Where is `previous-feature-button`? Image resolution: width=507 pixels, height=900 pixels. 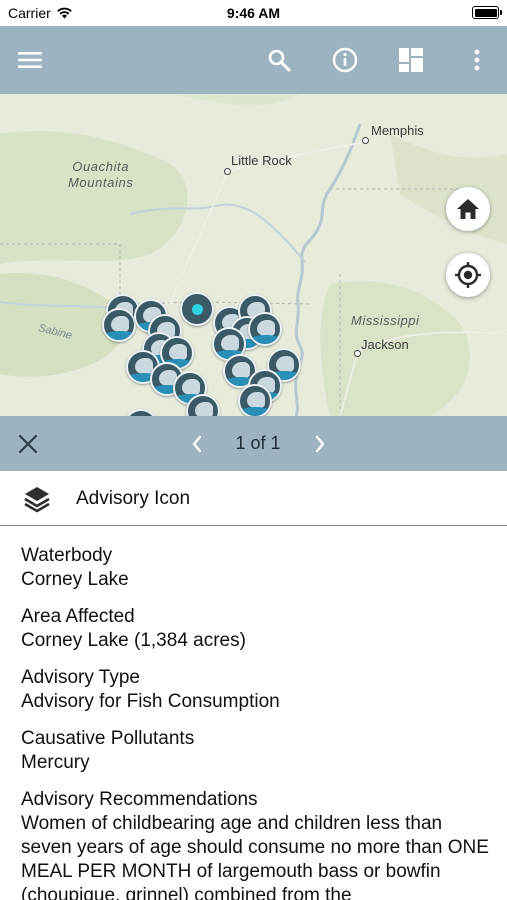 previous-feature-button is located at coordinates (197, 444).